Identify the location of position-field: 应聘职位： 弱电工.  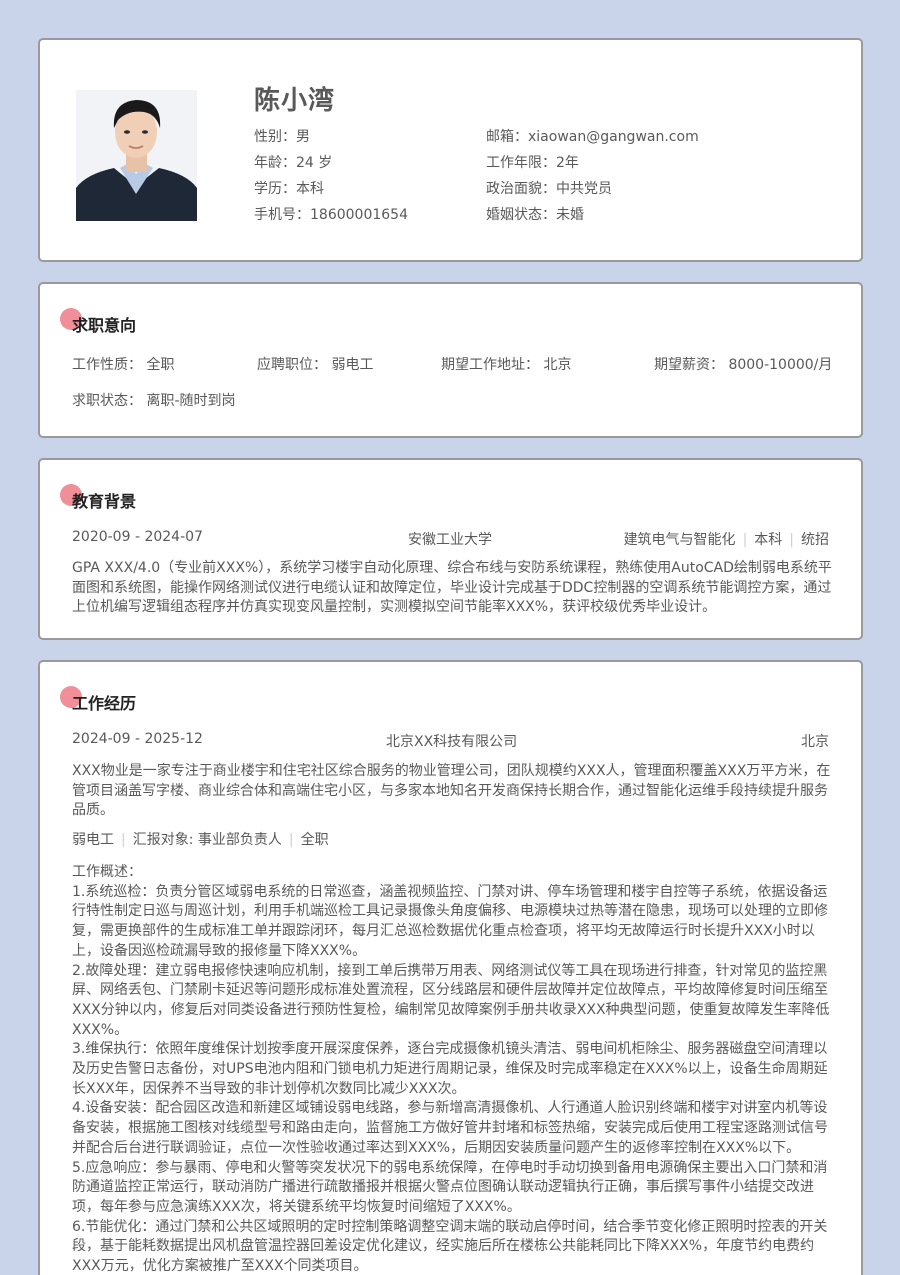
(315, 364).